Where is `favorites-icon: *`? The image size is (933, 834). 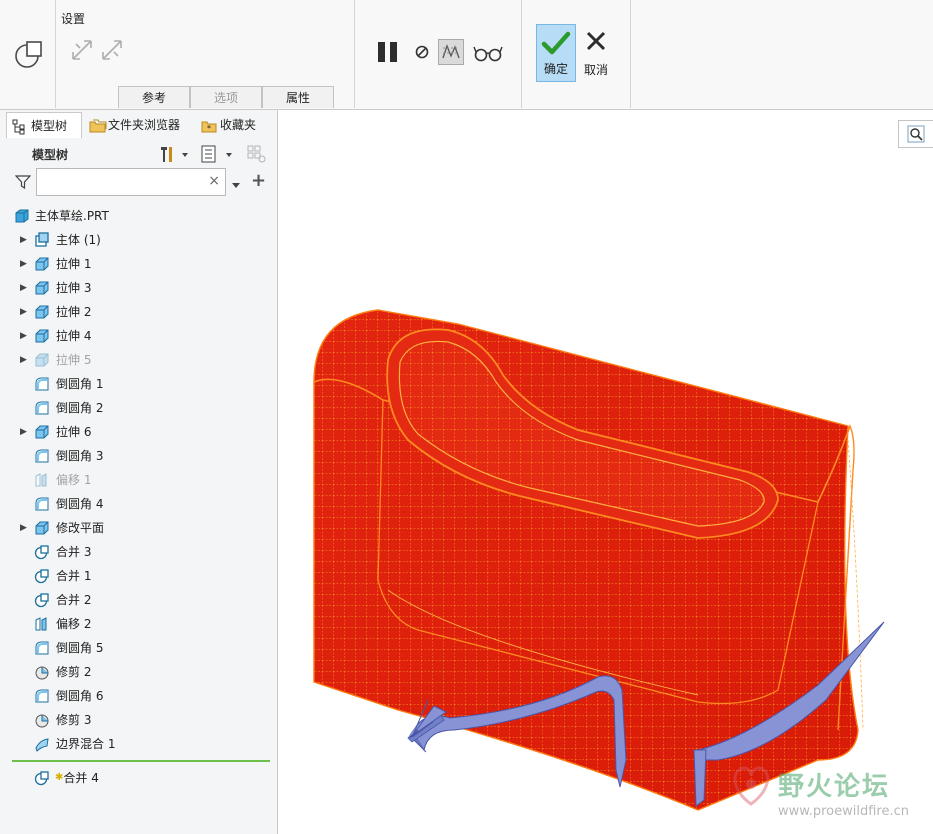
favorites-icon: * is located at coordinates (209, 130).